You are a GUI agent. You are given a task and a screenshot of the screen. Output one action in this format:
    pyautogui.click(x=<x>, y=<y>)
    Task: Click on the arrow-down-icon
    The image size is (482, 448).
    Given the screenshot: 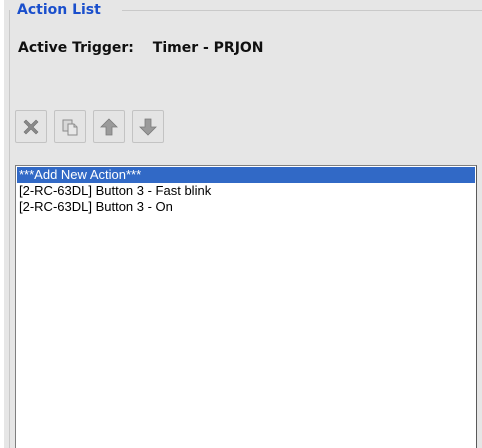 What is the action you would take?
    pyautogui.click(x=148, y=127)
    